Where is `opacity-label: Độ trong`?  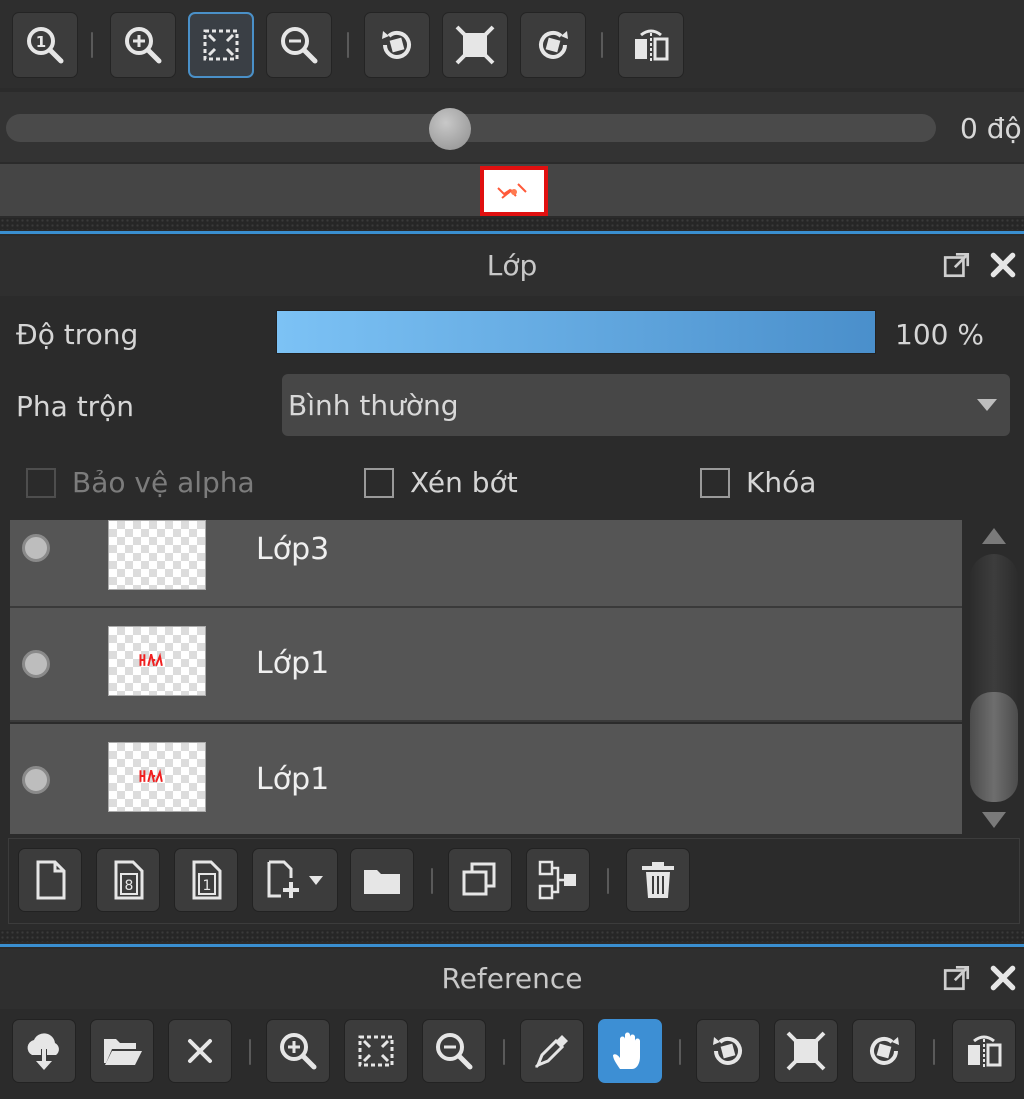 opacity-label: Độ trong is located at coordinates (77, 334).